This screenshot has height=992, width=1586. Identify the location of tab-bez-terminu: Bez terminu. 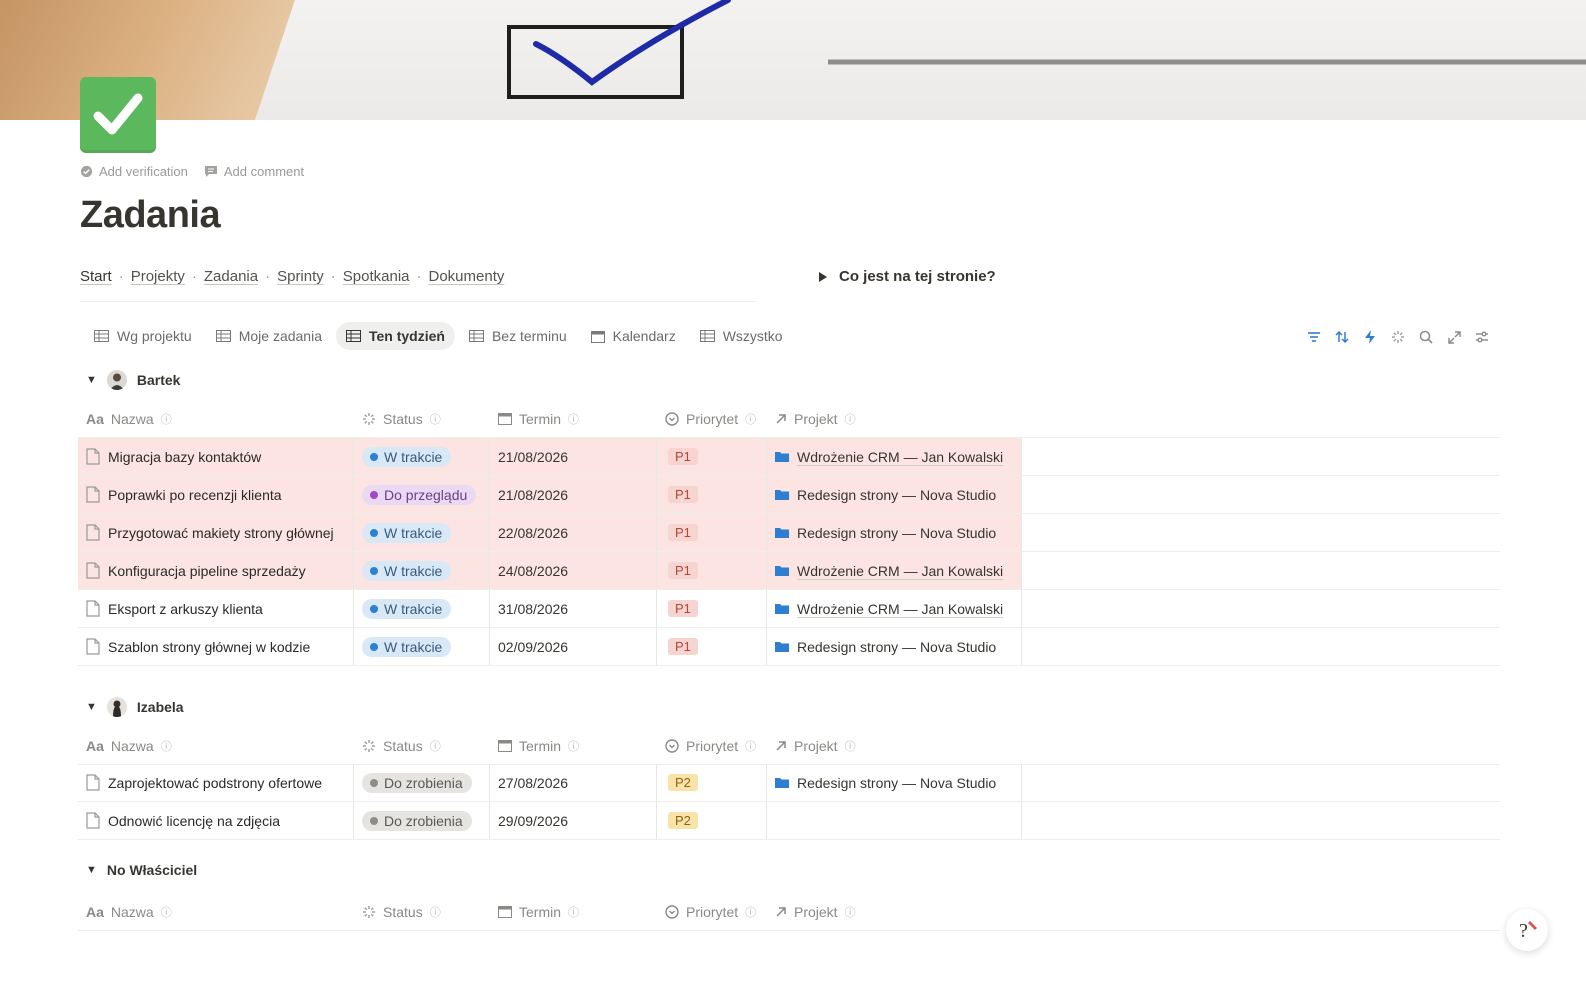
(518, 336).